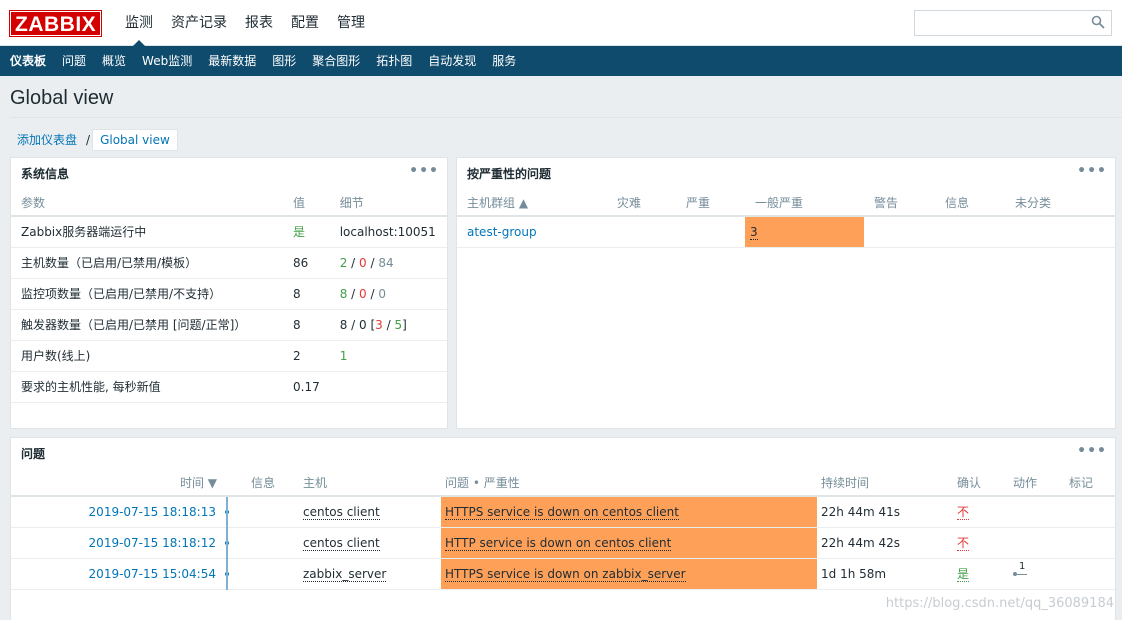 The image size is (1122, 620). What do you see at coordinates (1087, 483) in the screenshot?
I see `column-header: 标记` at bounding box center [1087, 483].